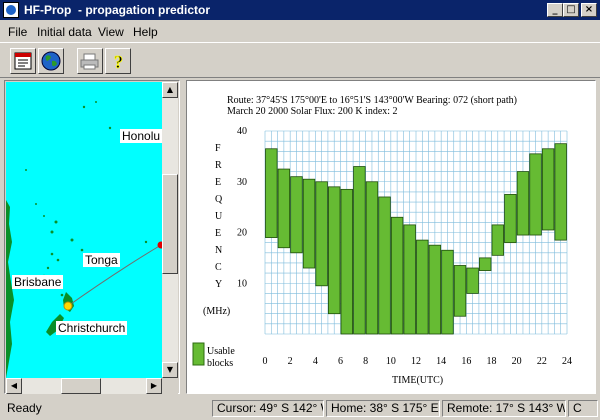  I want to click on title-bar: HF-Prop - propagation predictor _ □ ×, so click(300, 10).